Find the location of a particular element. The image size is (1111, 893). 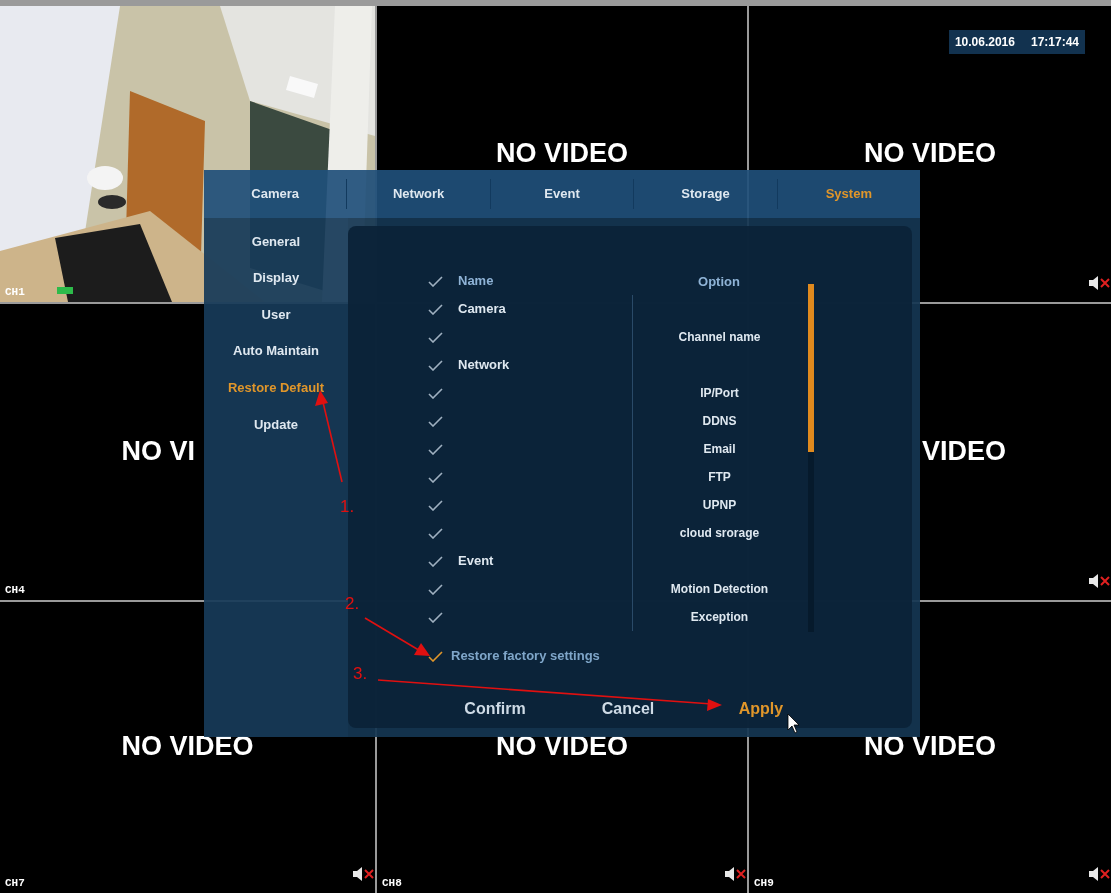

channel-label: CH9 is located at coordinates (764, 883).